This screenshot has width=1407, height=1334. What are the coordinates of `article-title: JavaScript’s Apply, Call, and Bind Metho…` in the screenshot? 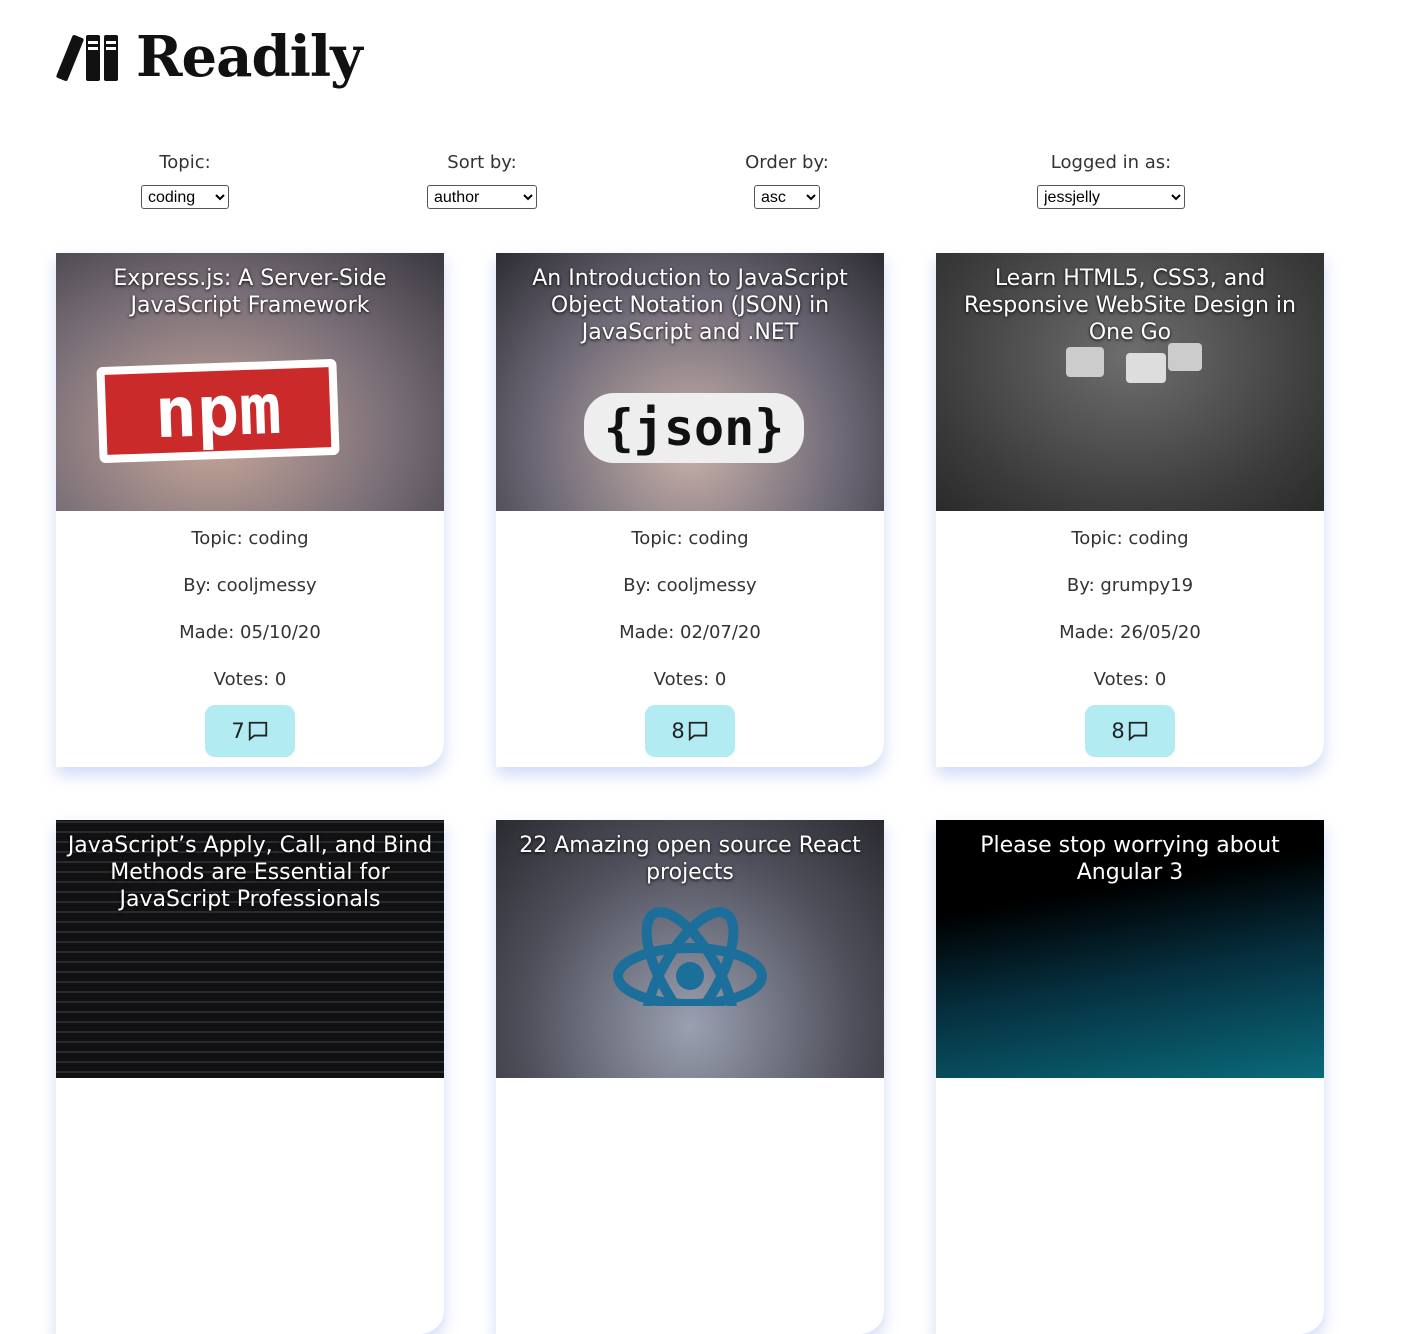 It's located at (250, 872).